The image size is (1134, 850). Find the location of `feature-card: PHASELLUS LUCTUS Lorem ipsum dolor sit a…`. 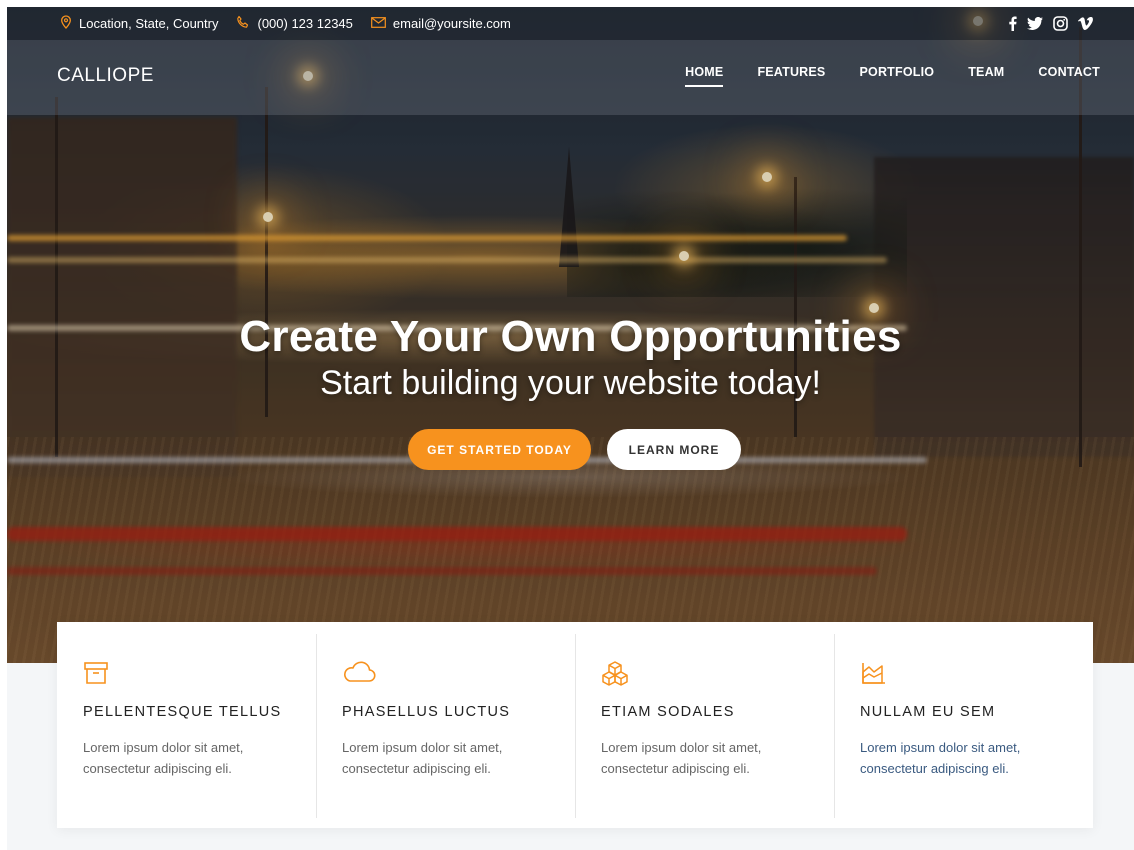

feature-card: PHASELLUS LUCTUS Lorem ipsum dolor sit a… is located at coordinates (445, 725).